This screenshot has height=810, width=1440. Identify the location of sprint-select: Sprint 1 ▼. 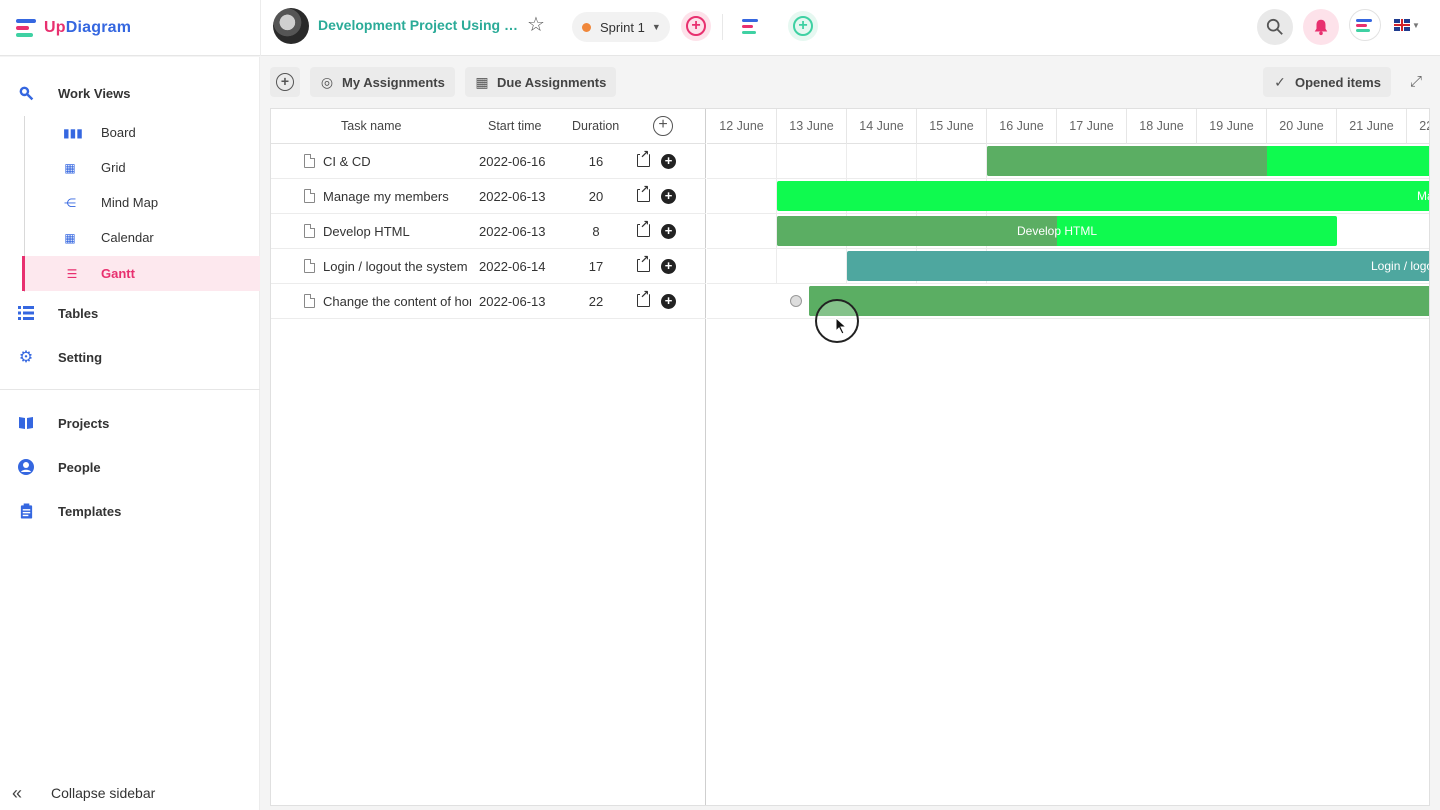
(621, 27).